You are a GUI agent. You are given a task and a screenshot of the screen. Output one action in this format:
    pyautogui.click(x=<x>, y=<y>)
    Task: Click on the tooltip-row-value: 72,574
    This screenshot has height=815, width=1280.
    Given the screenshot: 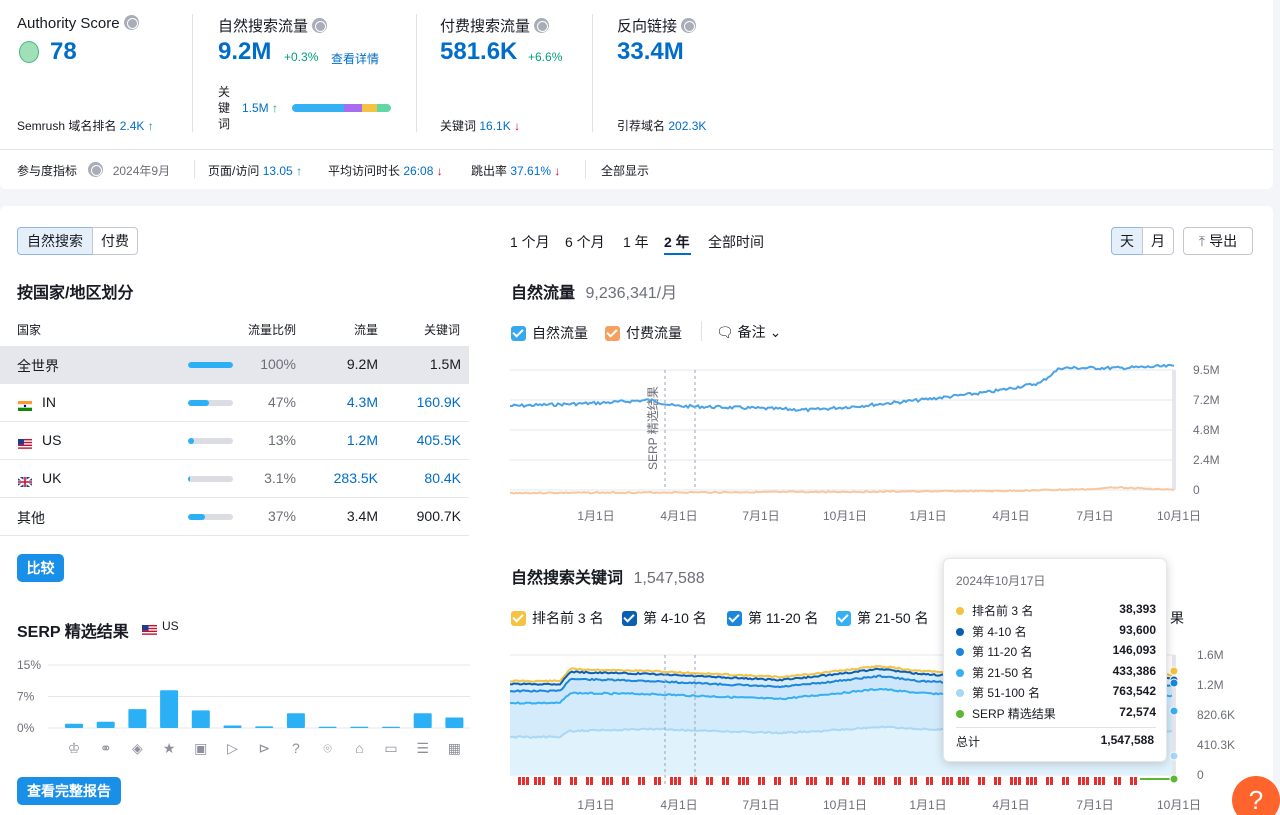 What is the action you would take?
    pyautogui.click(x=1137, y=711)
    